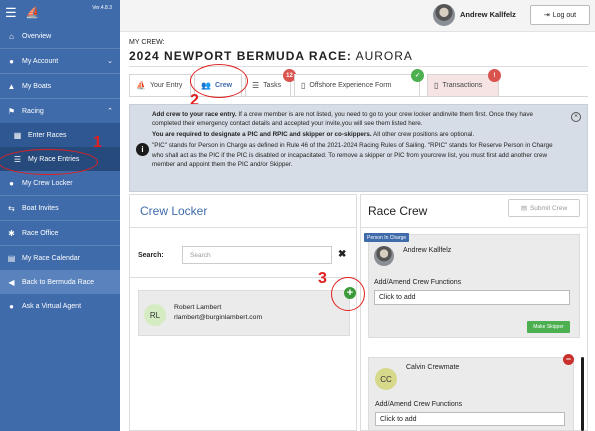 The width and height of the screenshot is (595, 431). I want to click on top-bar: Andrew Kallfelz ⇥ Log out, so click(357, 16).